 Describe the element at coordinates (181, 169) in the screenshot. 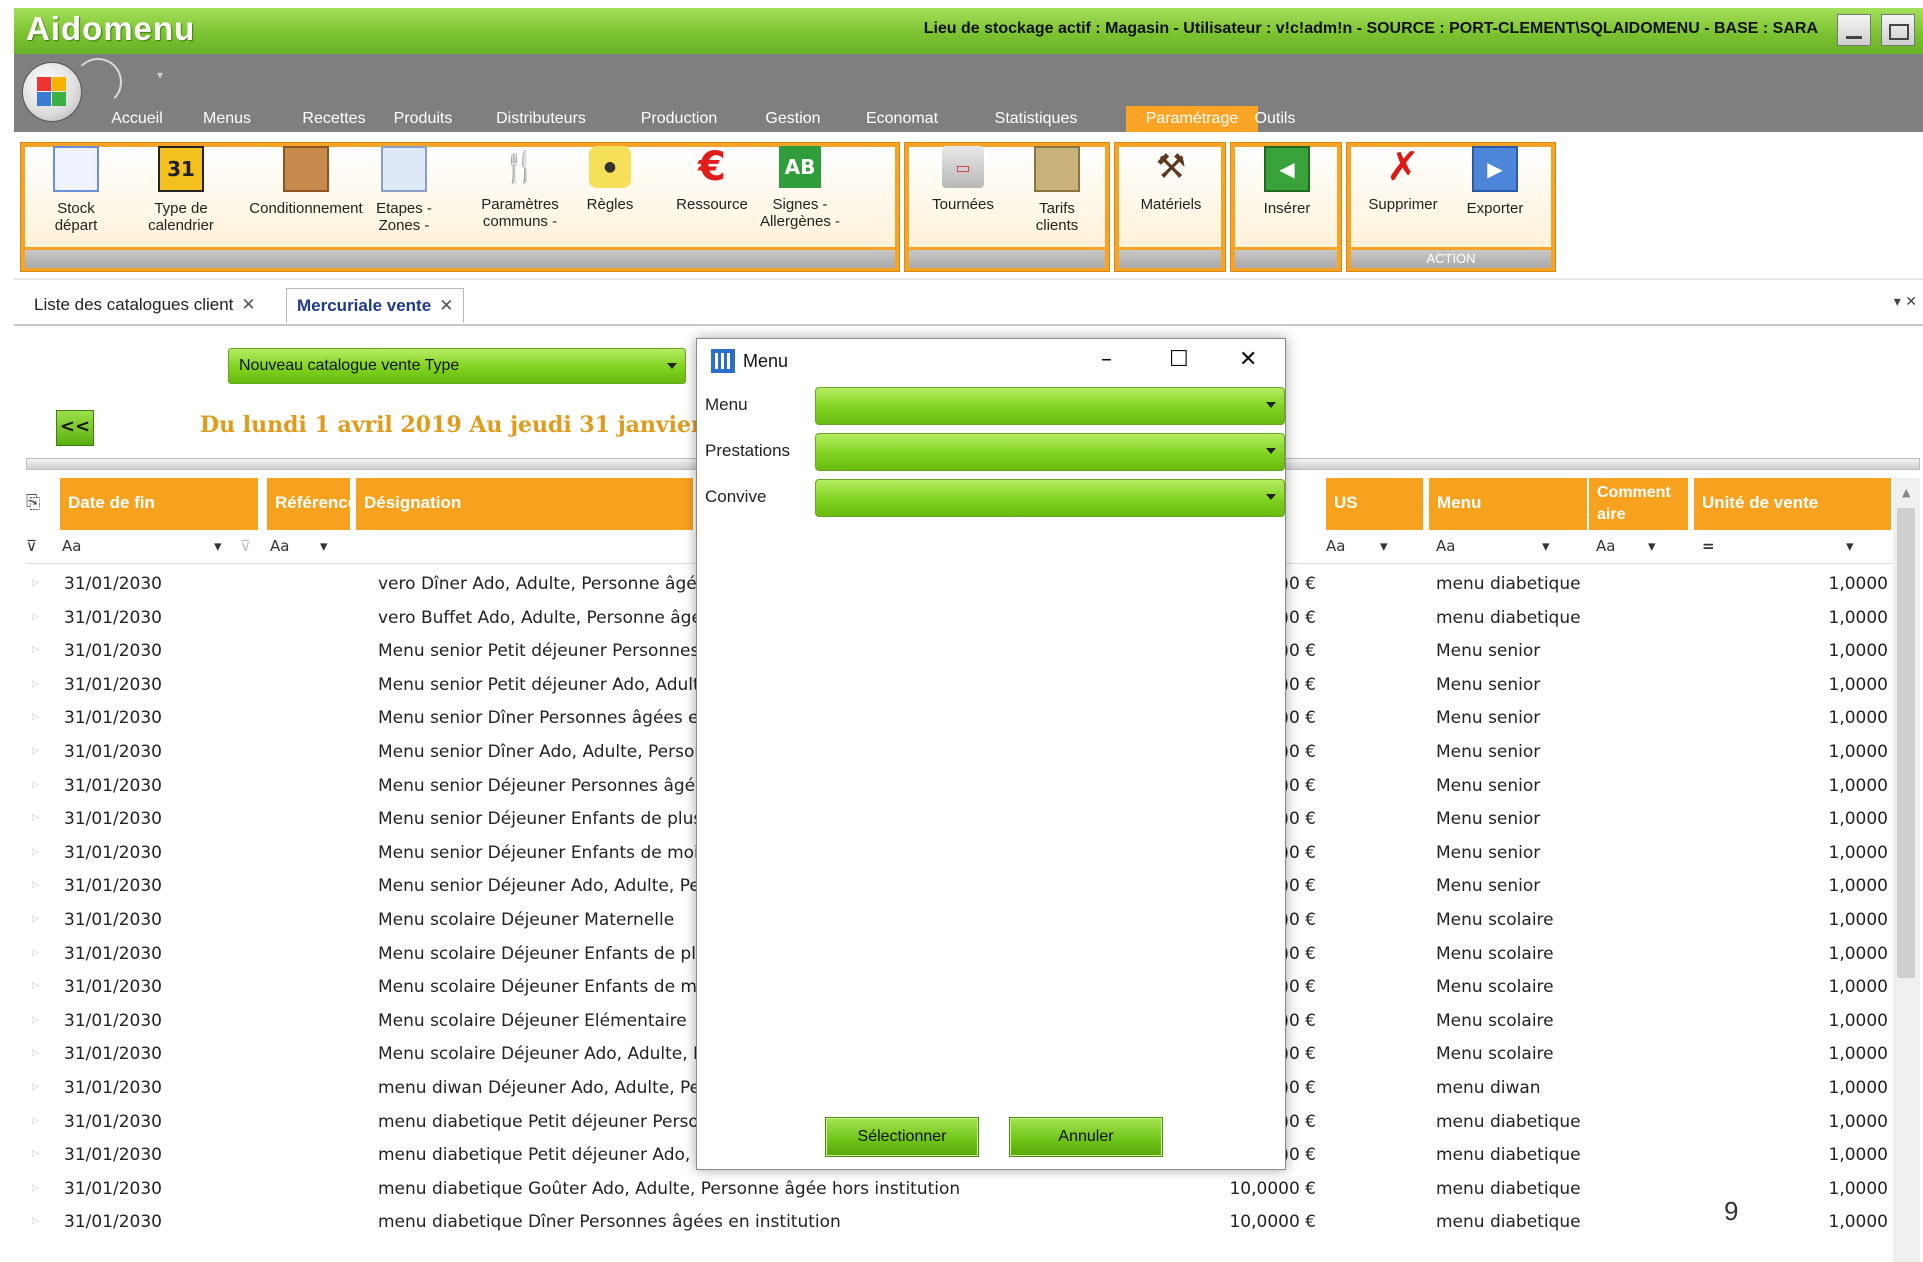

I see `calendar-icon: 31` at that location.